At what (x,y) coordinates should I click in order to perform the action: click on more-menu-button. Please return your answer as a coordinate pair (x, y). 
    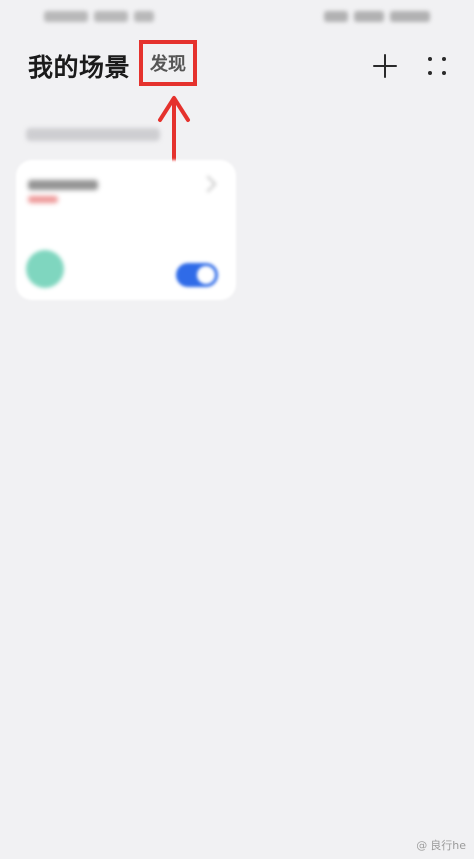
    Looking at the image, I should click on (437, 66).